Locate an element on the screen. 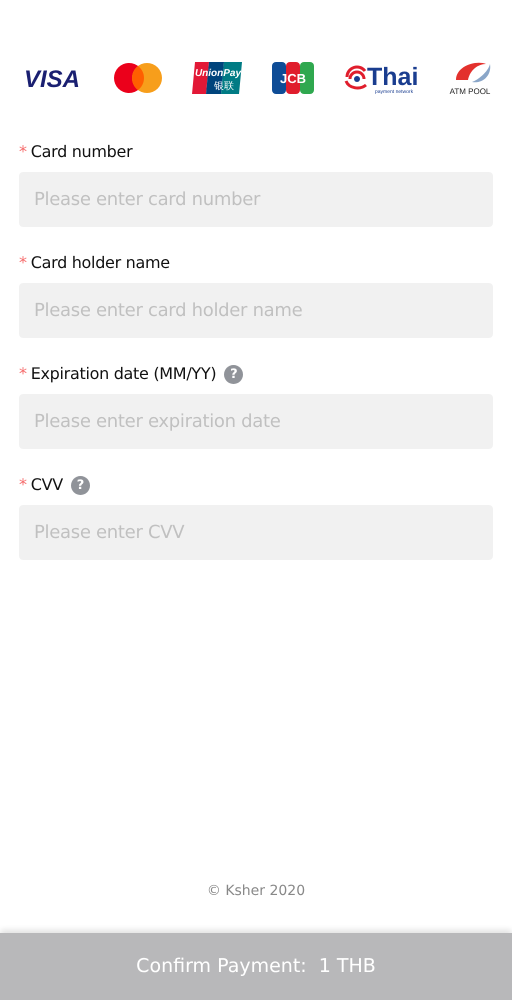 The width and height of the screenshot is (512, 1000). field-label: Expiration date (MM/YY) is located at coordinates (123, 374).